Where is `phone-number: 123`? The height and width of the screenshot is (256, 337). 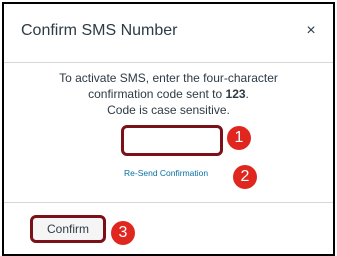
phone-number: 123 is located at coordinates (235, 94).